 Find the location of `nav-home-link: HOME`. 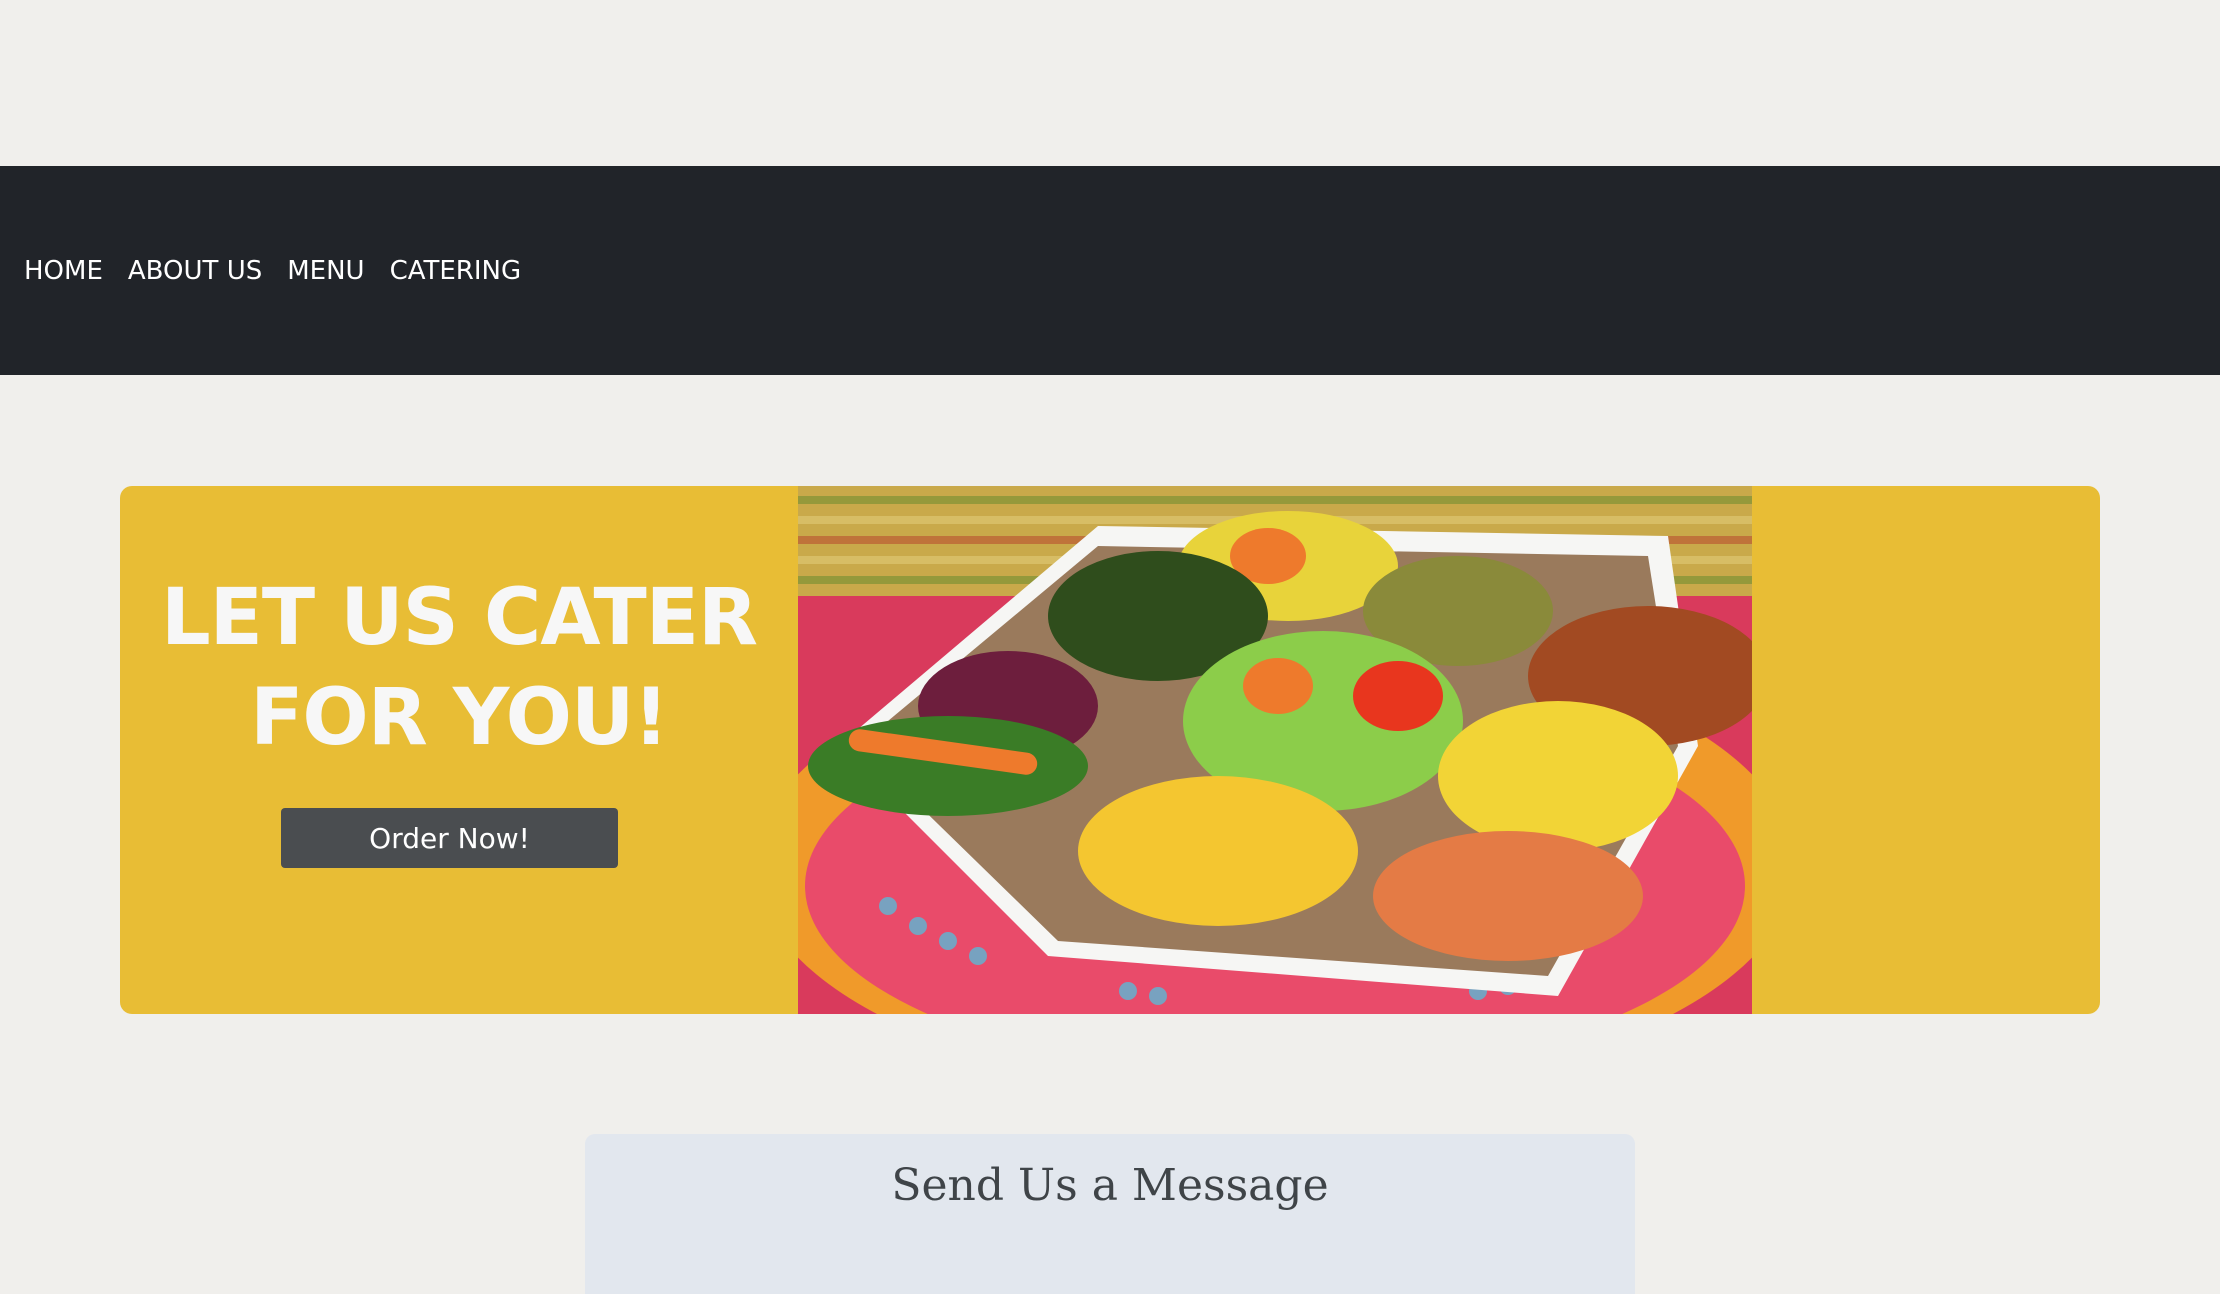

nav-home-link: HOME is located at coordinates (63, 271).